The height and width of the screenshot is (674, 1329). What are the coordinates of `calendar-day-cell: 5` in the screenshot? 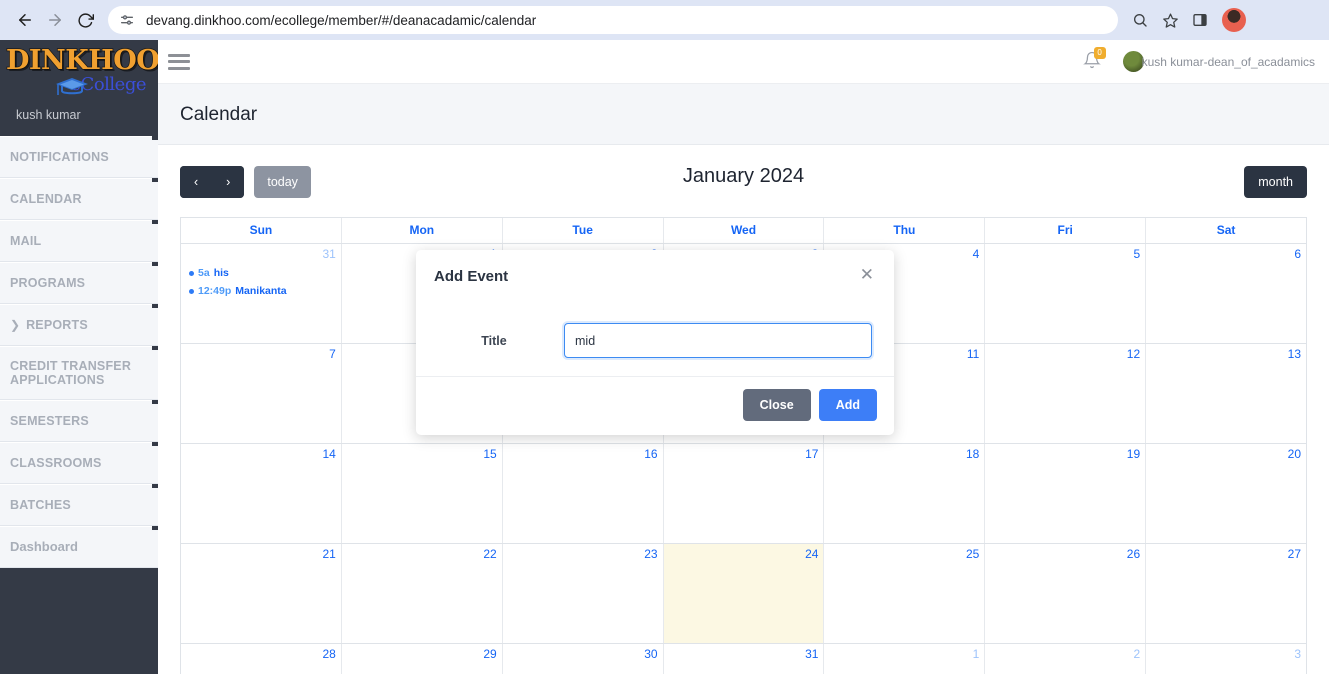 It's located at (1066, 293).